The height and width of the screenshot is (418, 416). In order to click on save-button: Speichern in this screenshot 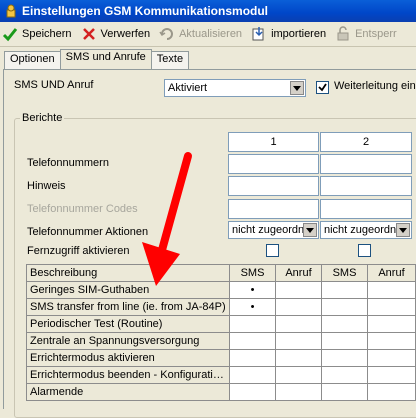, I will do `click(37, 34)`.